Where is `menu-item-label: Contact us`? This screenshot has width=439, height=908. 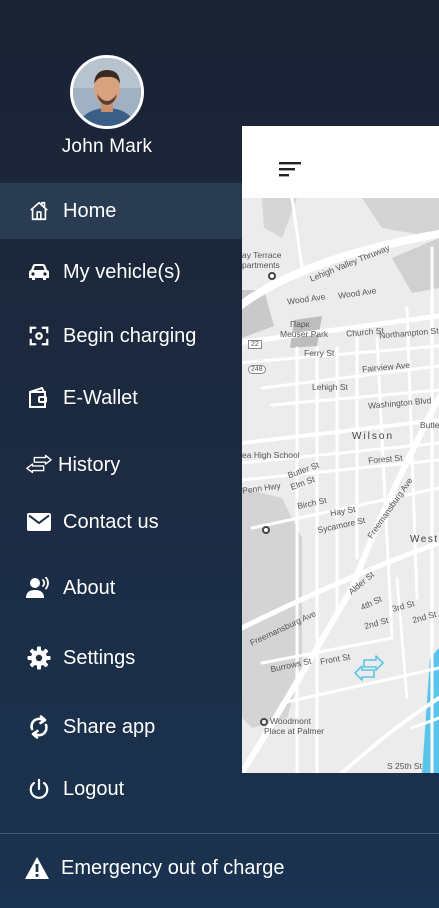
menu-item-label: Contact us is located at coordinates (111, 521).